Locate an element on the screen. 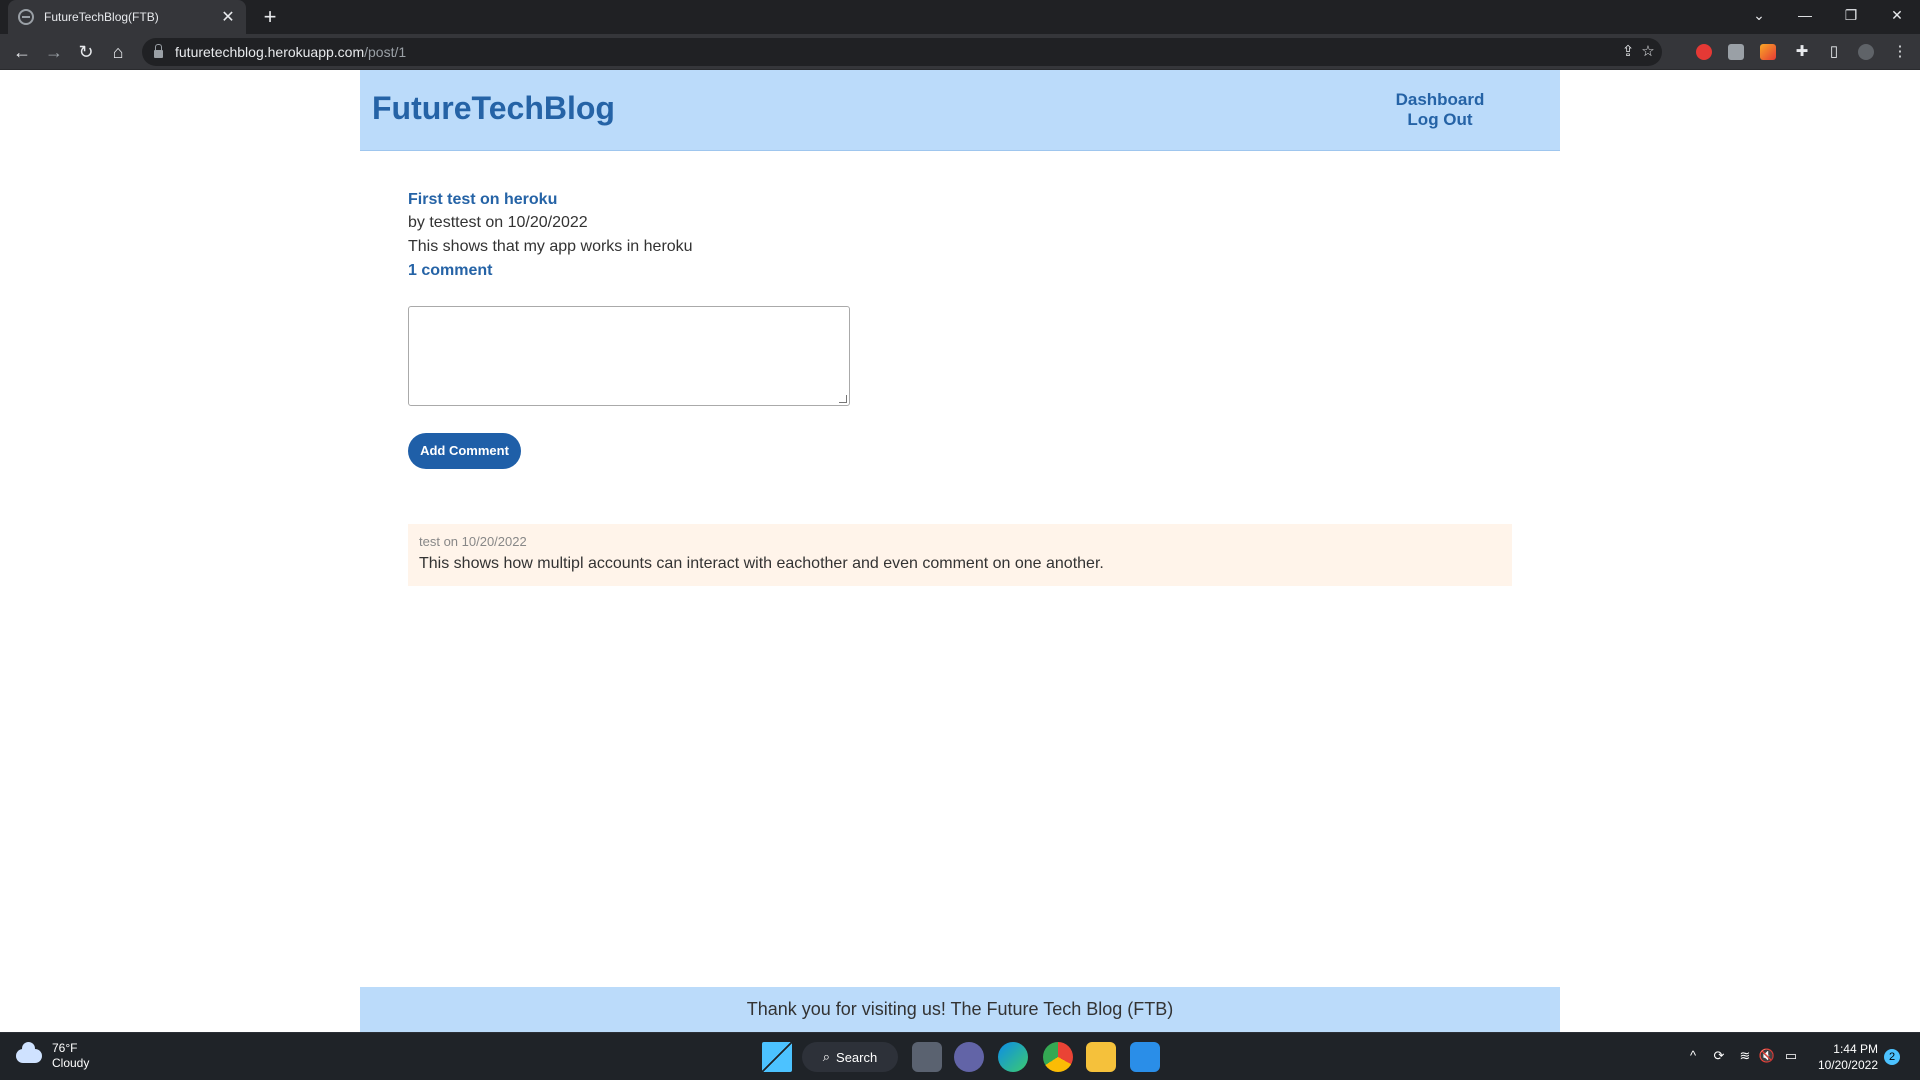  vscode-icon is located at coordinates (1145, 1057).